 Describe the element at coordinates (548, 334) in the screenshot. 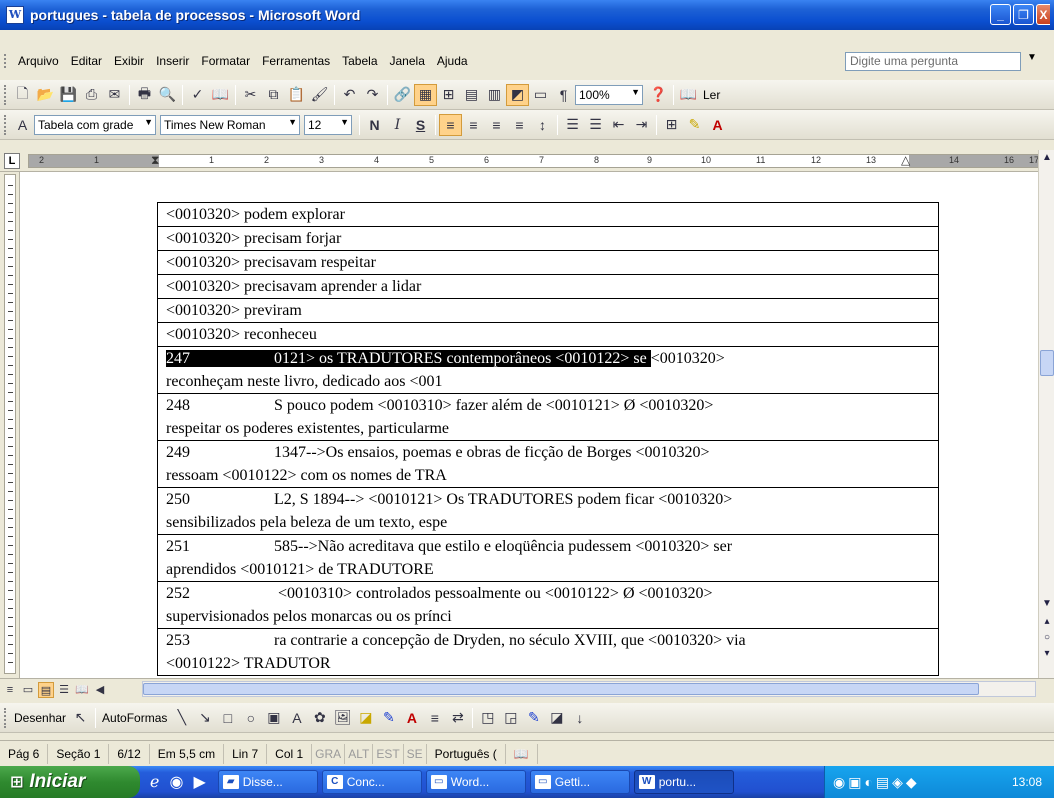

I see `table-cell: <0010320> reconheceu` at that location.